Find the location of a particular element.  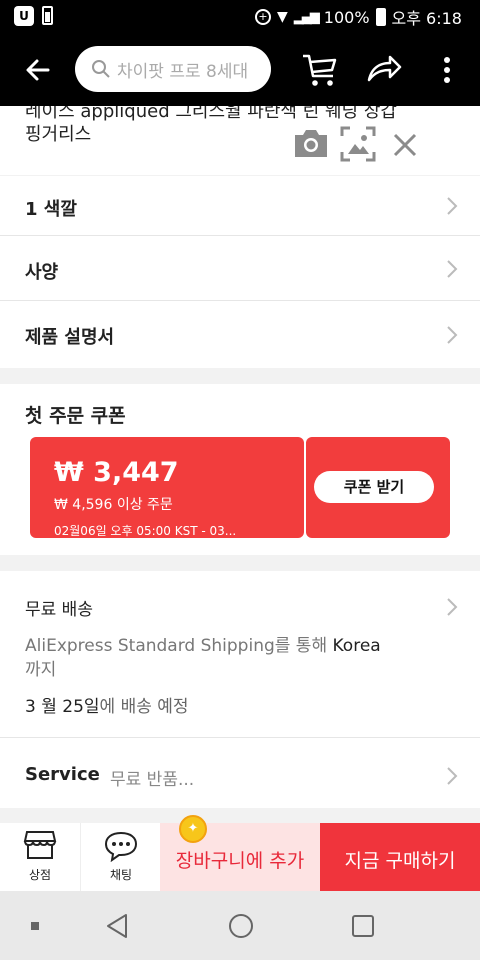

option-label: 제품 설명서 is located at coordinates (70, 337).